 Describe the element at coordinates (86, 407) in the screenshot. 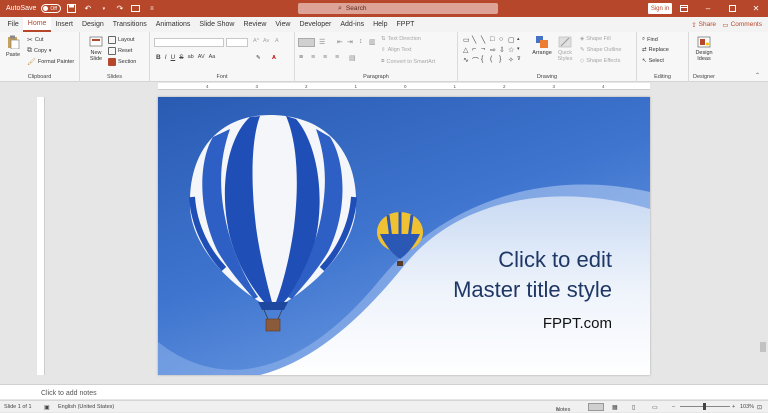

I see `language-indicator: English (United States)` at that location.